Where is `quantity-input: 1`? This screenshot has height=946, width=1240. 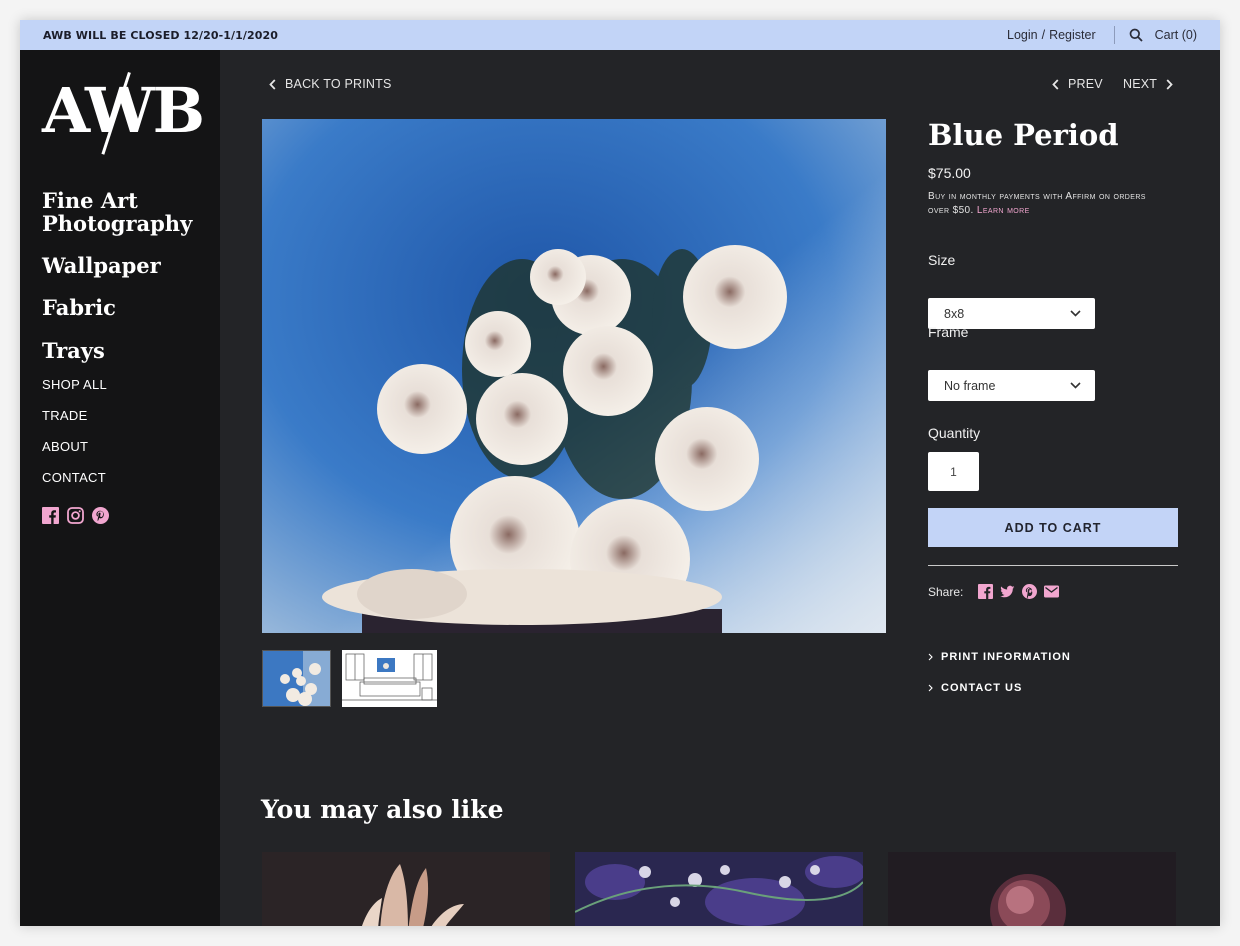
quantity-input: 1 is located at coordinates (953, 471).